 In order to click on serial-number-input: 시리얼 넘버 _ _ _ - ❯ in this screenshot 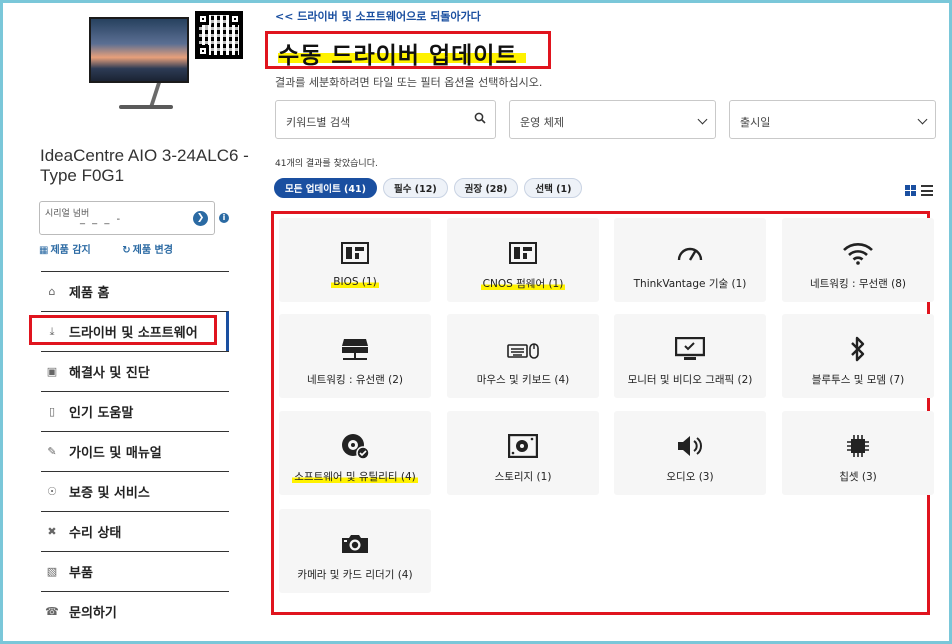, I will do `click(127, 218)`.